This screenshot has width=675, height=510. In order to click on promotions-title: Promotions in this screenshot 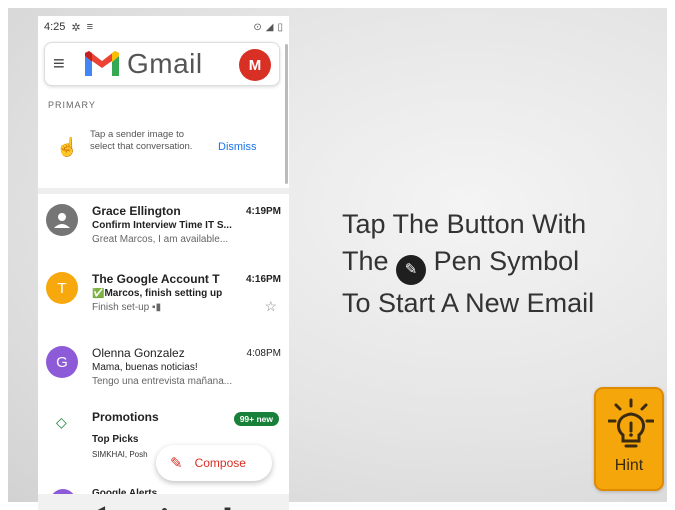, I will do `click(125, 417)`.